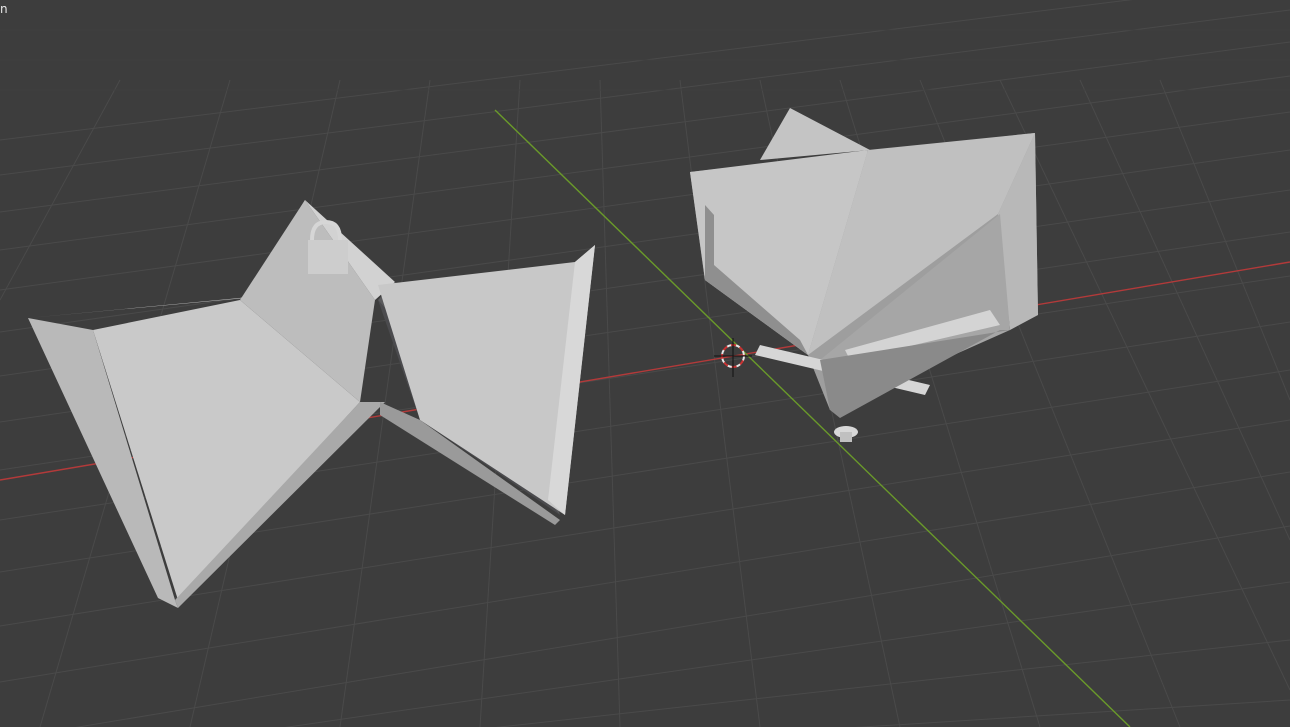 The height and width of the screenshot is (727, 1290). I want to click on box-pyramid-shell, so click(864, 275).